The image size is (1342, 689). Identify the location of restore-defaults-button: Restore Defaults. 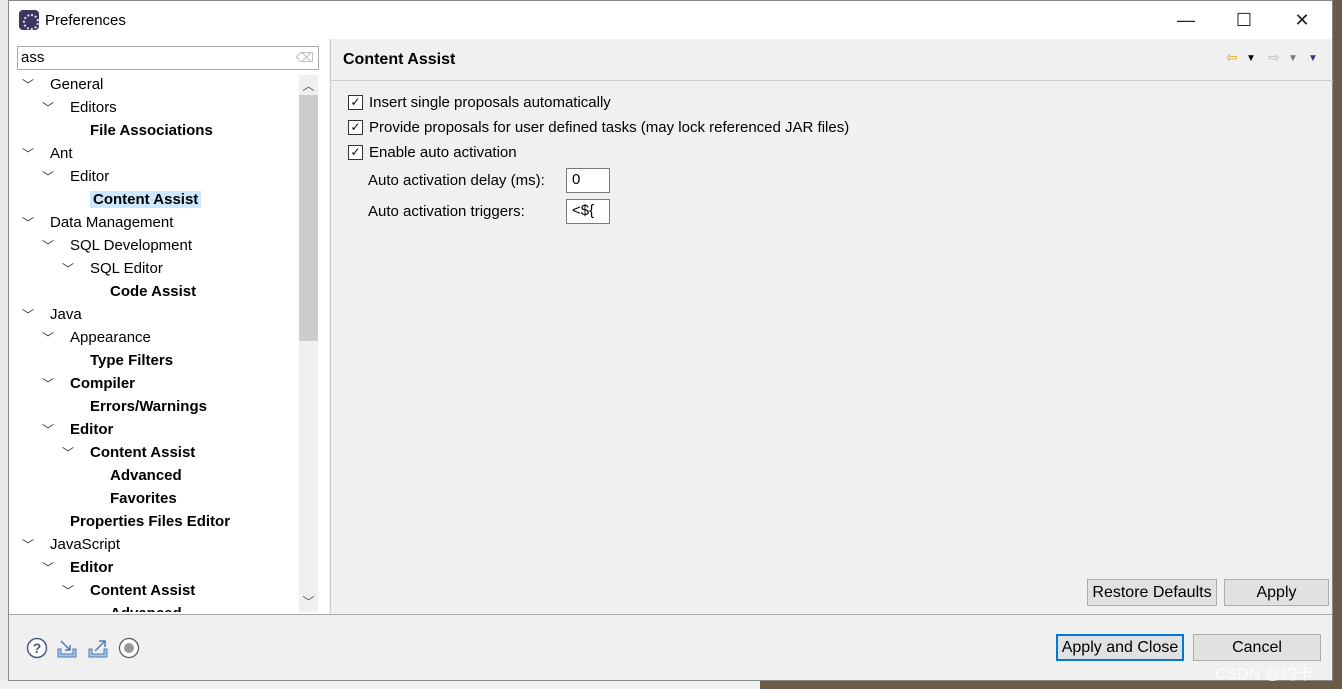
(1152, 592).